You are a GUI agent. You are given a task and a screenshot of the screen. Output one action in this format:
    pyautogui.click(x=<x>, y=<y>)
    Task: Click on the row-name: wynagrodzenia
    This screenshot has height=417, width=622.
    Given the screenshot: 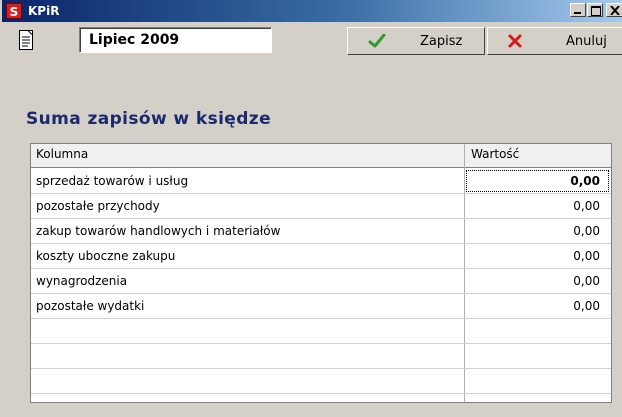 What is the action you would take?
    pyautogui.click(x=82, y=281)
    